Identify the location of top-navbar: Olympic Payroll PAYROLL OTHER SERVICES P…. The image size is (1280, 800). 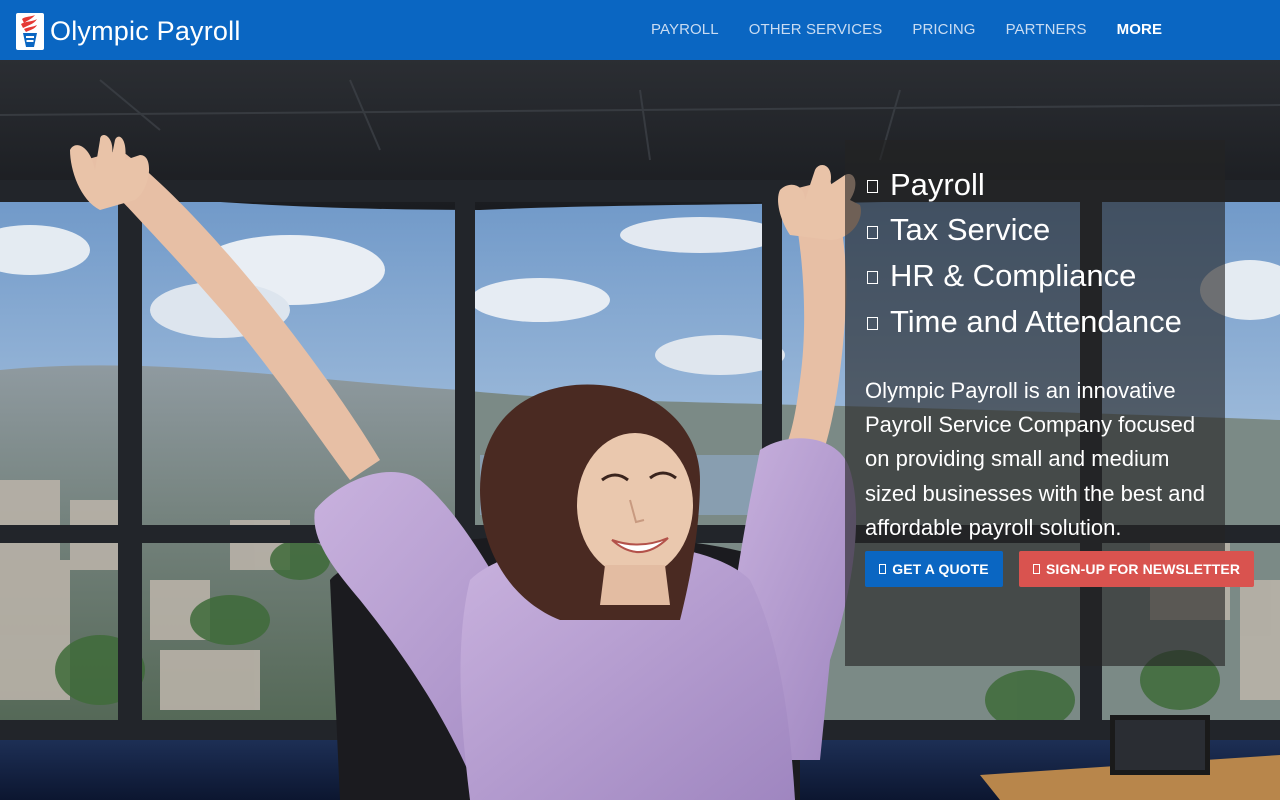
(640, 30).